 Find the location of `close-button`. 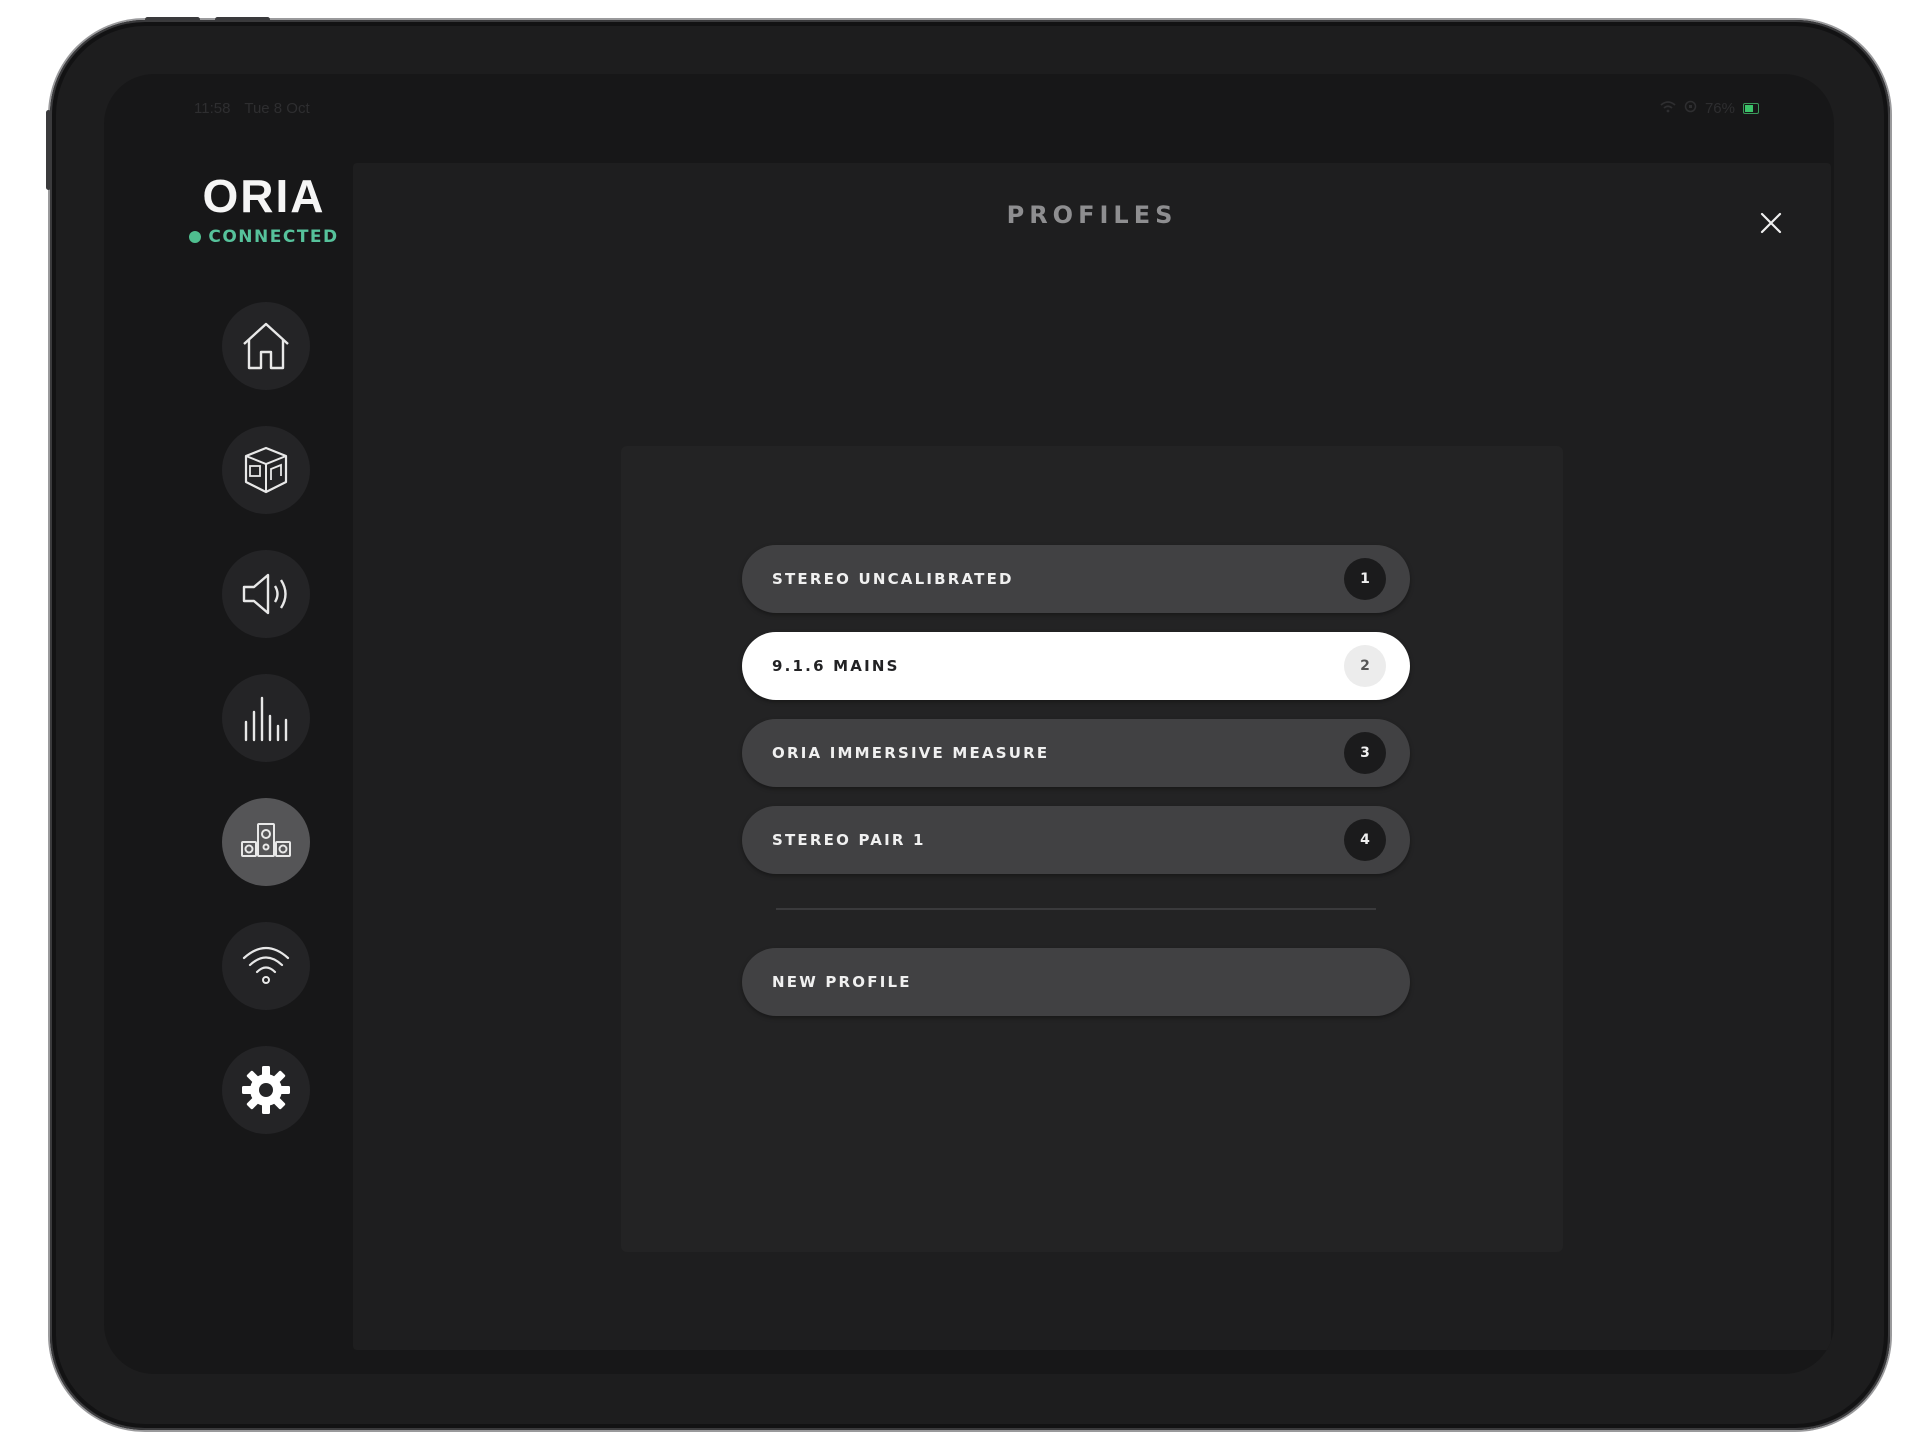

close-button is located at coordinates (1771, 223).